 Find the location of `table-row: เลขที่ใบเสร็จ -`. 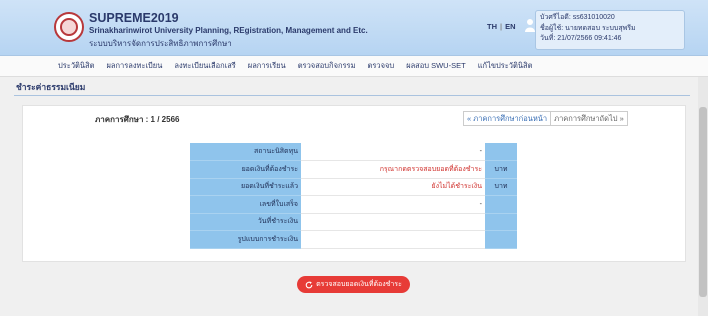

table-row: เลขที่ใบเสร็จ - is located at coordinates (353, 204).